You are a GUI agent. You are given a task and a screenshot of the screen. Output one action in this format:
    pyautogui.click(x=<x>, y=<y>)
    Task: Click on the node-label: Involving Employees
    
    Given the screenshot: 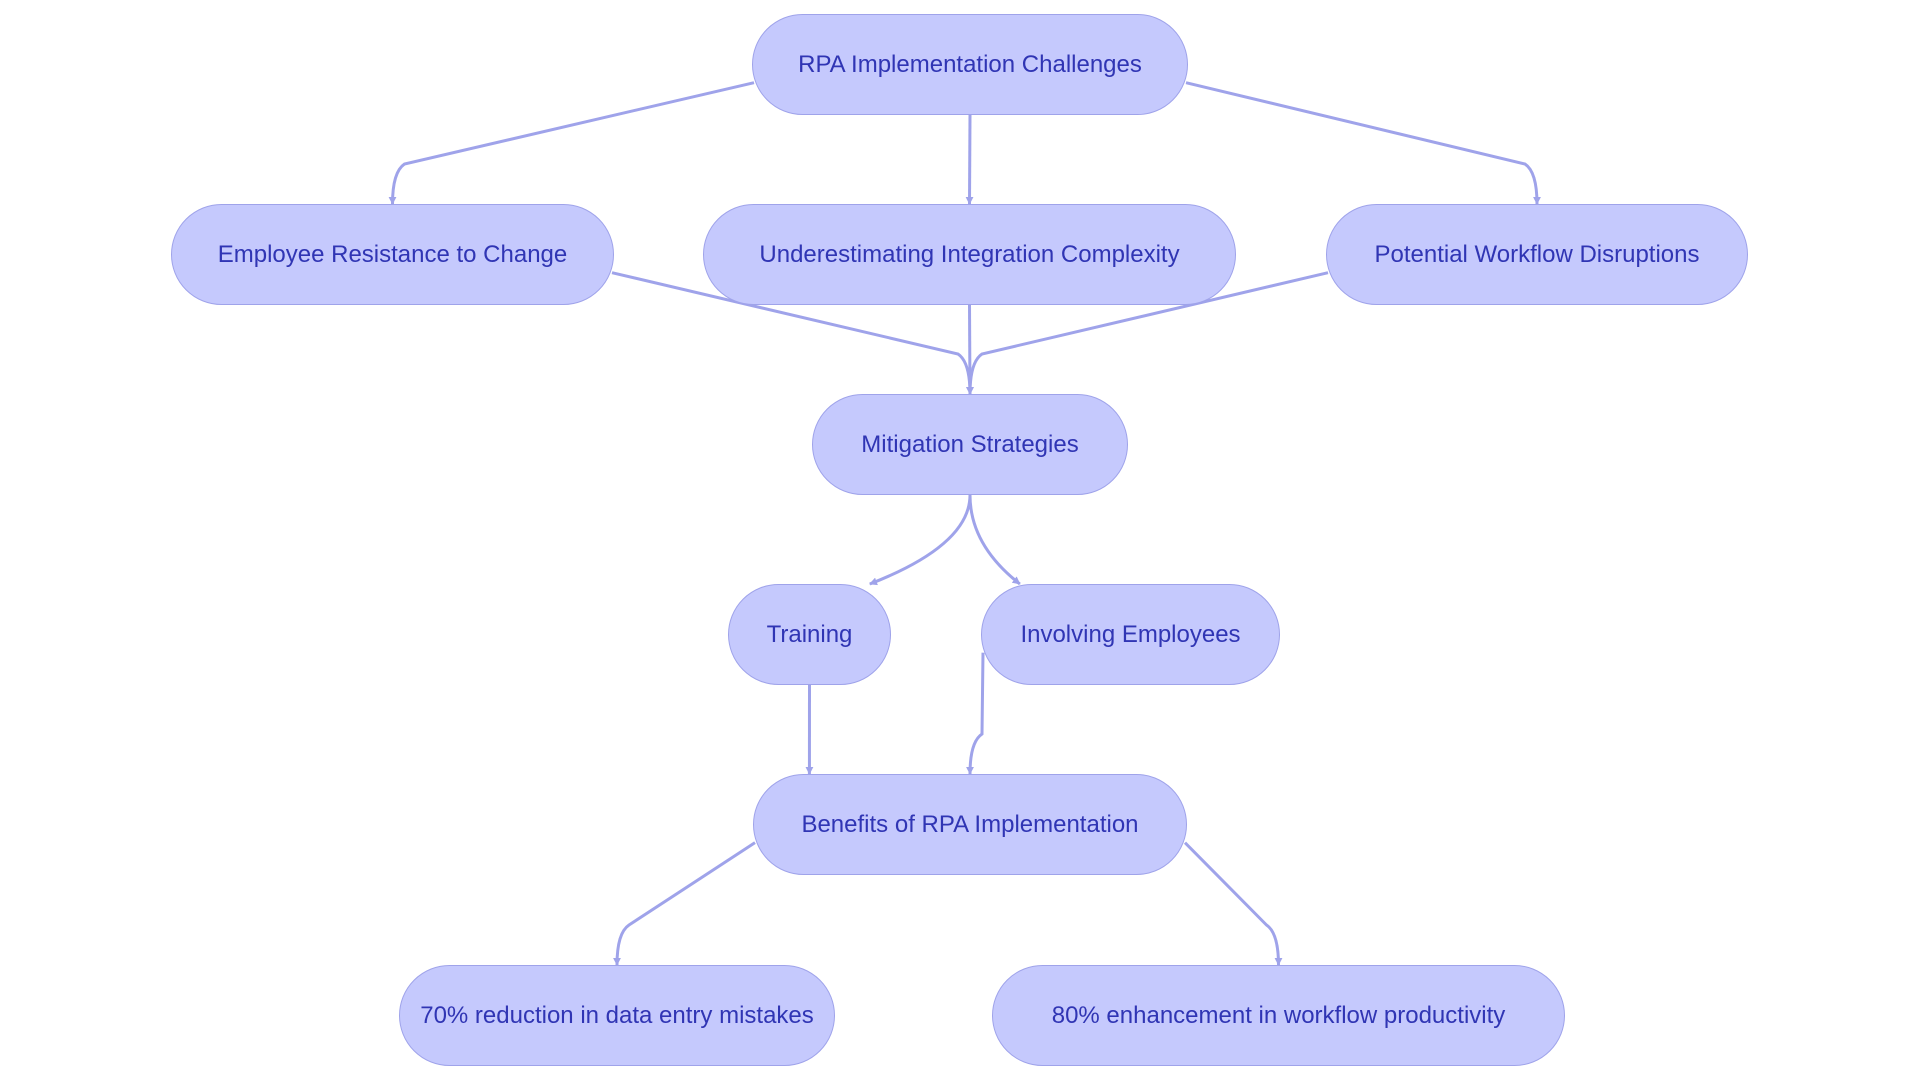 What is the action you would take?
    pyautogui.click(x=1130, y=634)
    